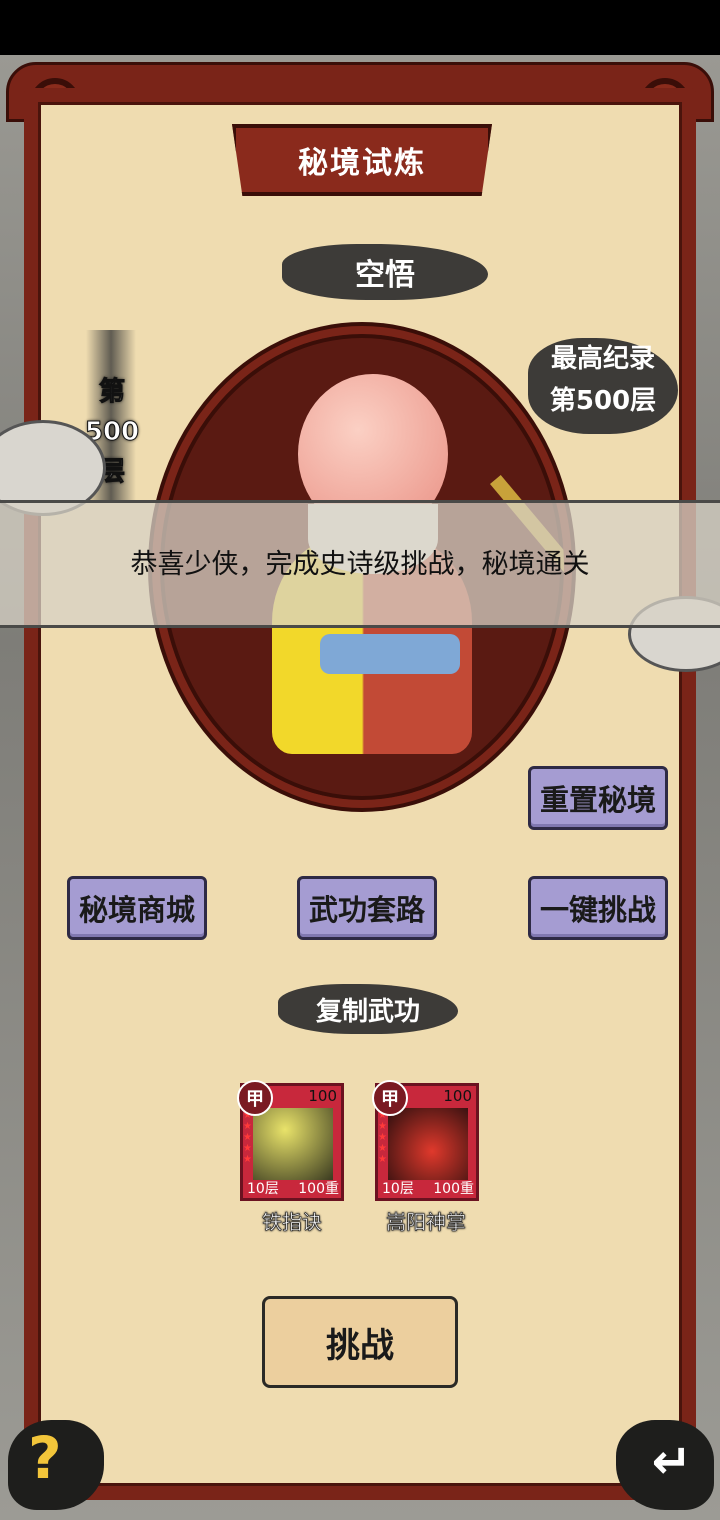 Image resolution: width=720 pixels, height=1520 pixels. Describe the element at coordinates (360, 1342) in the screenshot. I see `challenge-button: 挑战` at that location.